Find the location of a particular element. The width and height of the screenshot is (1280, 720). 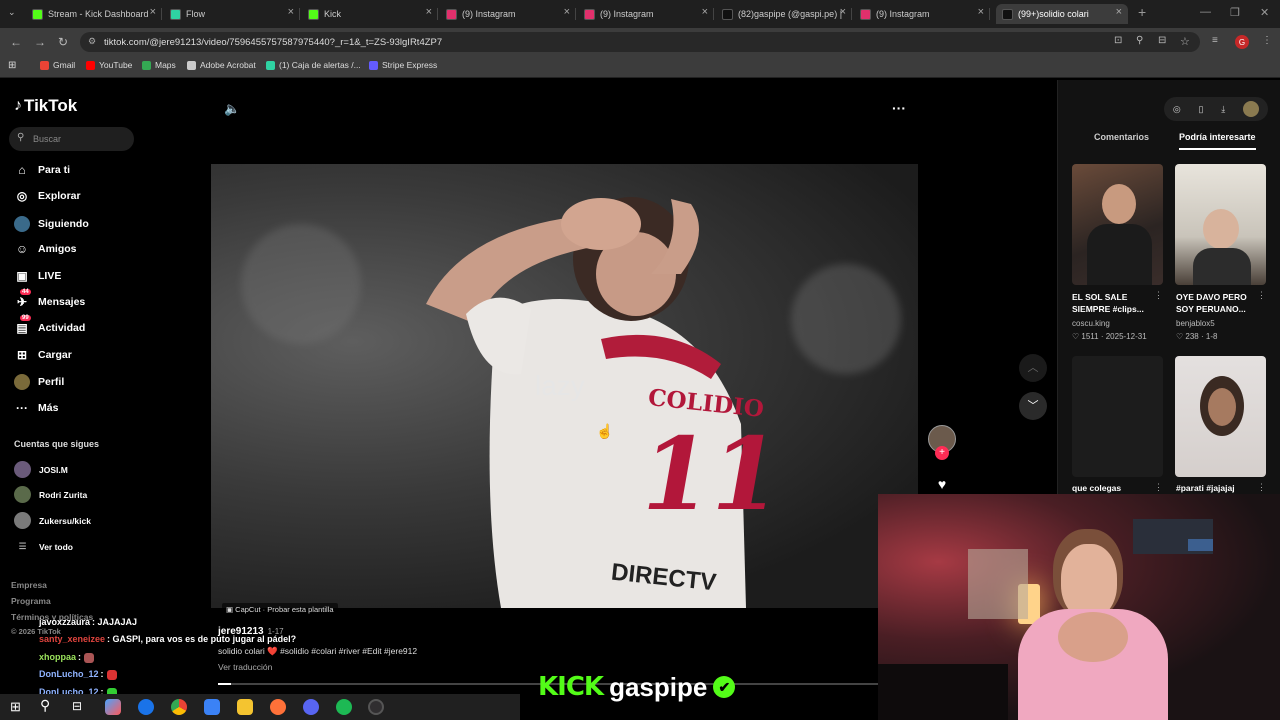

nav-item-compass: ◎ Explorar is located at coordinates (47, 196).